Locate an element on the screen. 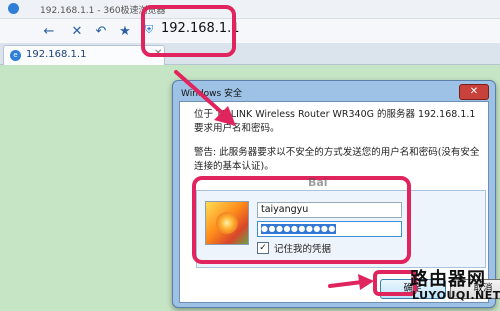  watermark-en: LUYOUQI.NET is located at coordinates (456, 295).